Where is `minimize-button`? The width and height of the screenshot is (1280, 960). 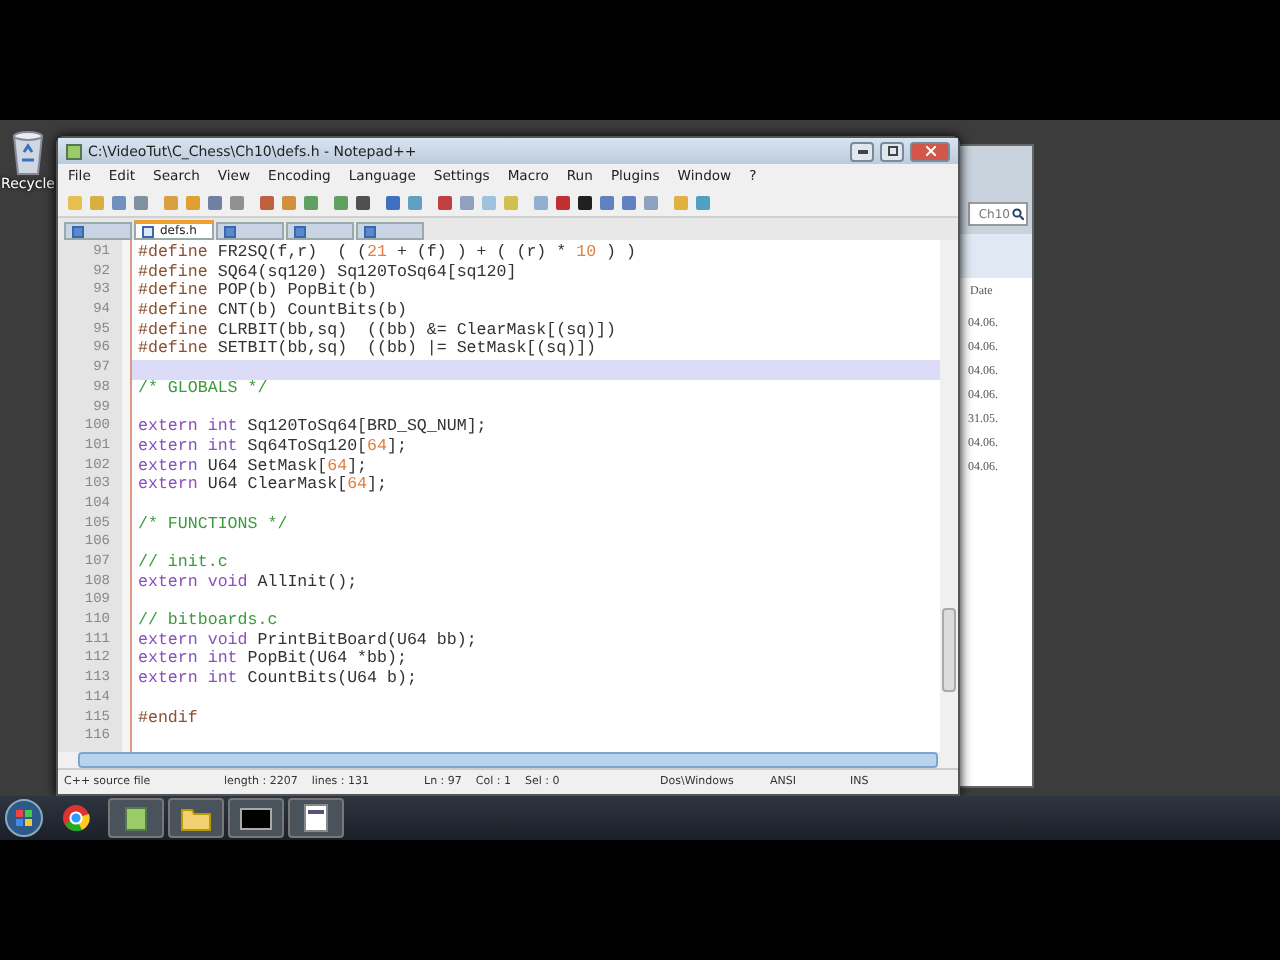 minimize-button is located at coordinates (862, 151).